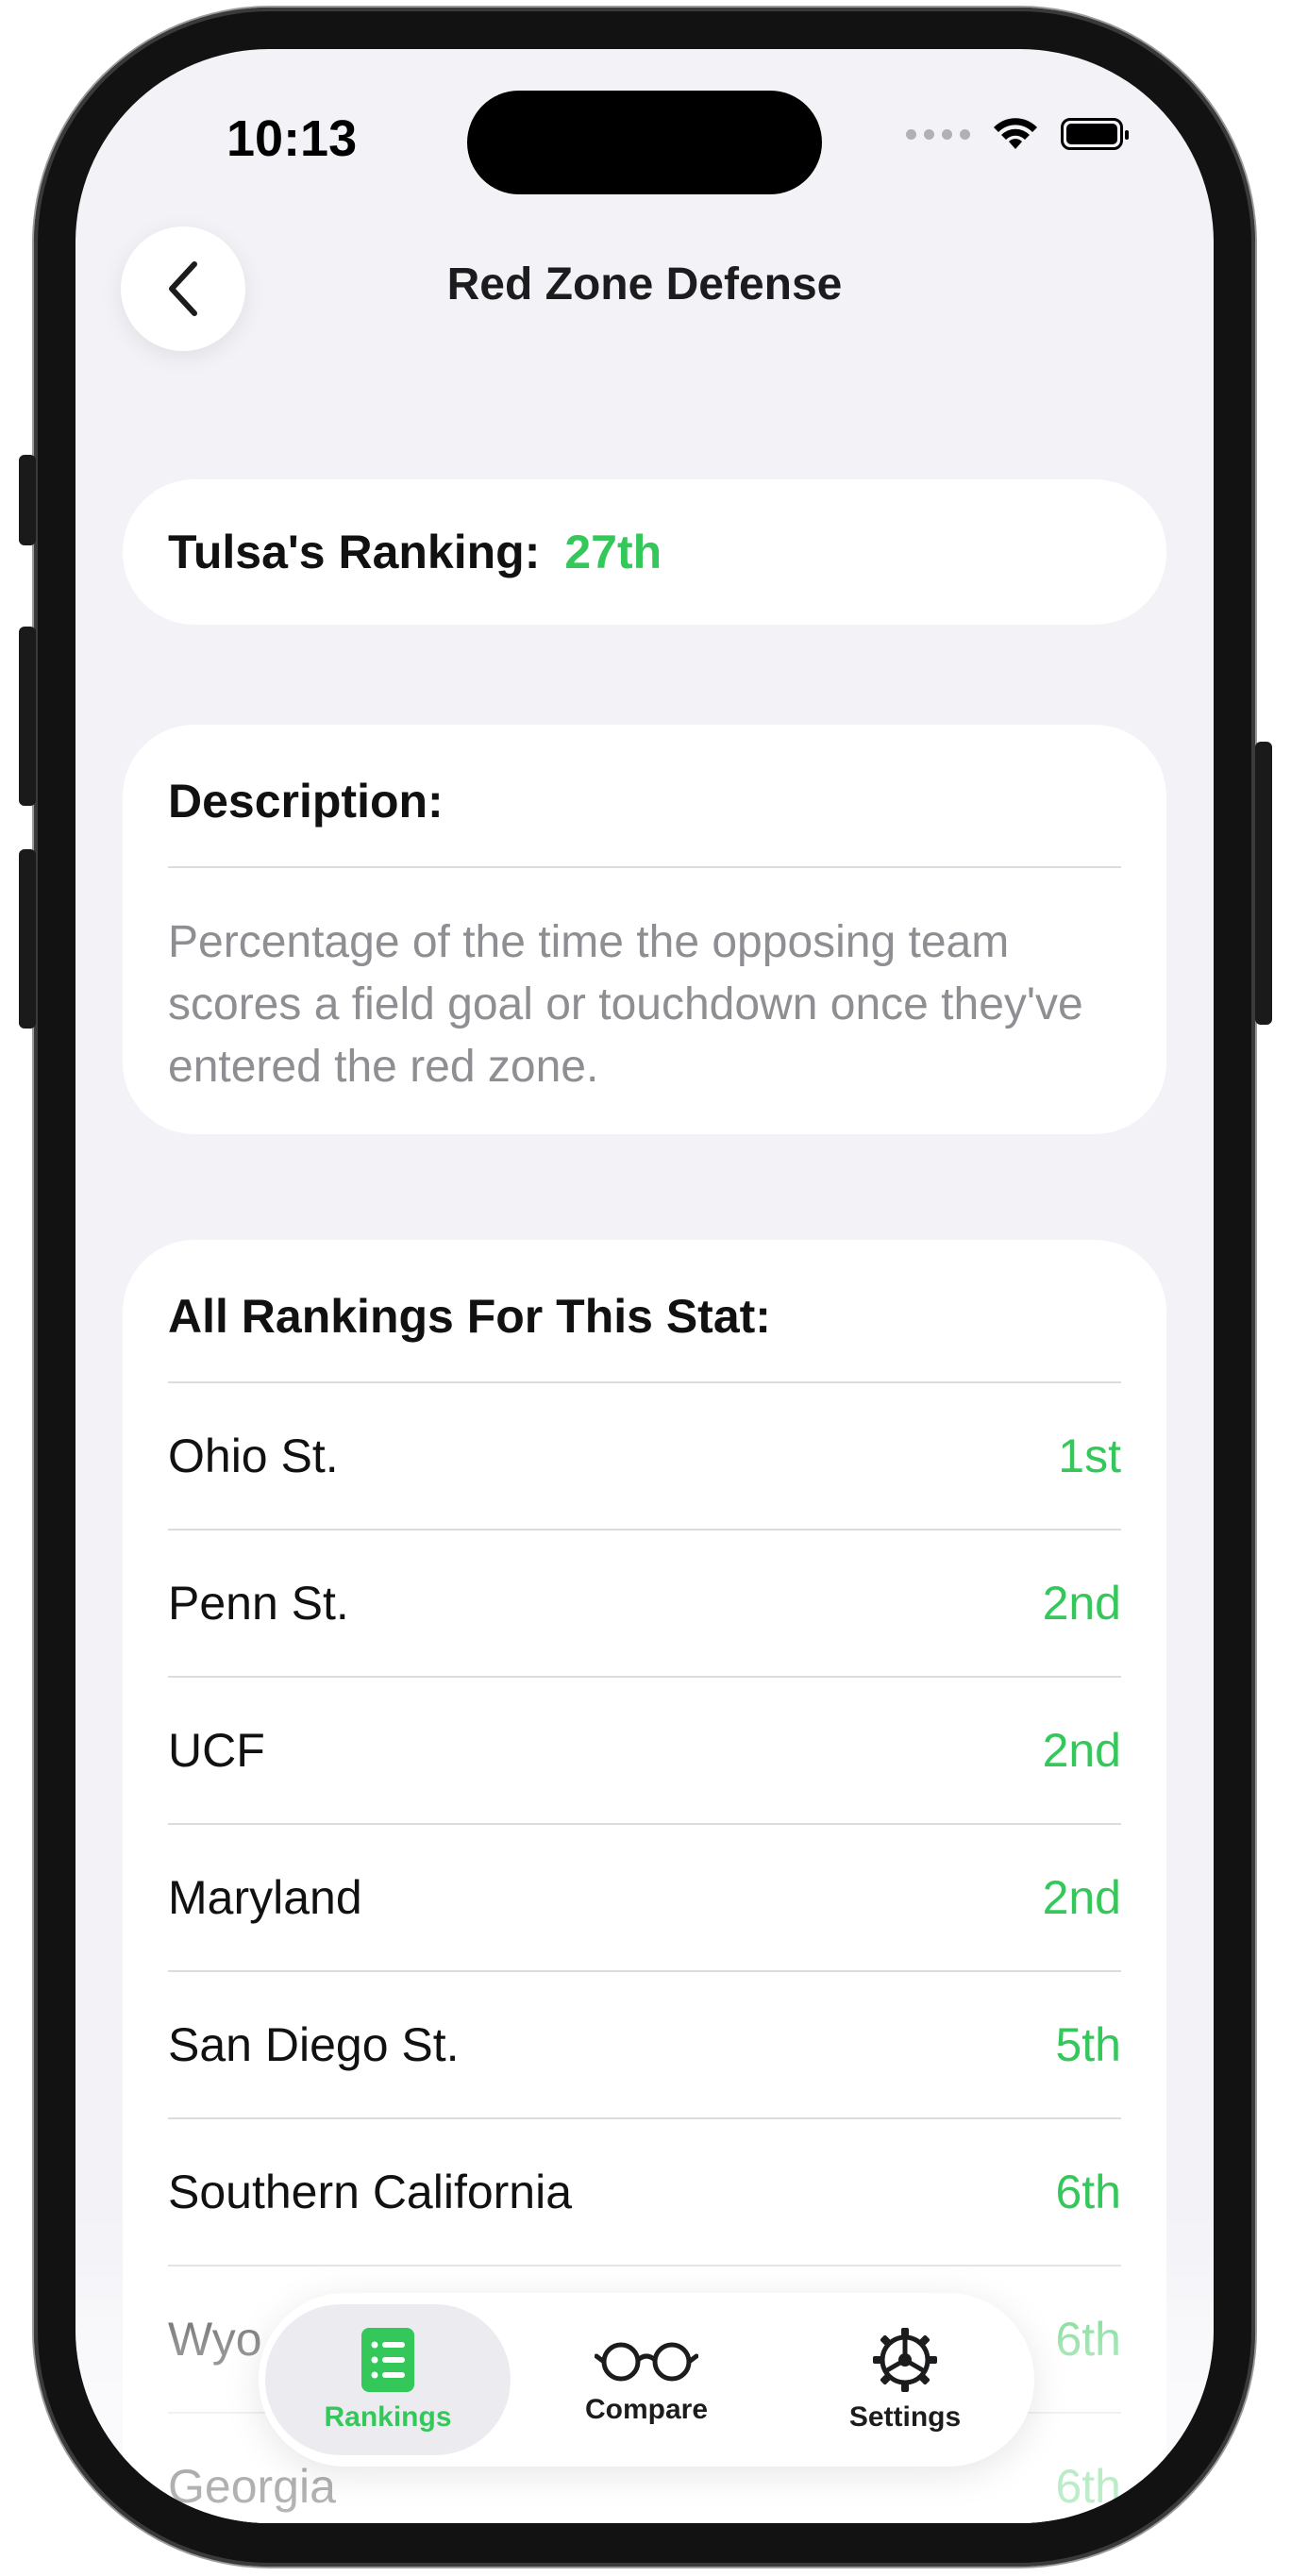 The image size is (1291, 2576). Describe the element at coordinates (645, 2191) in the screenshot. I see `list-item: Southern California 6th` at that location.